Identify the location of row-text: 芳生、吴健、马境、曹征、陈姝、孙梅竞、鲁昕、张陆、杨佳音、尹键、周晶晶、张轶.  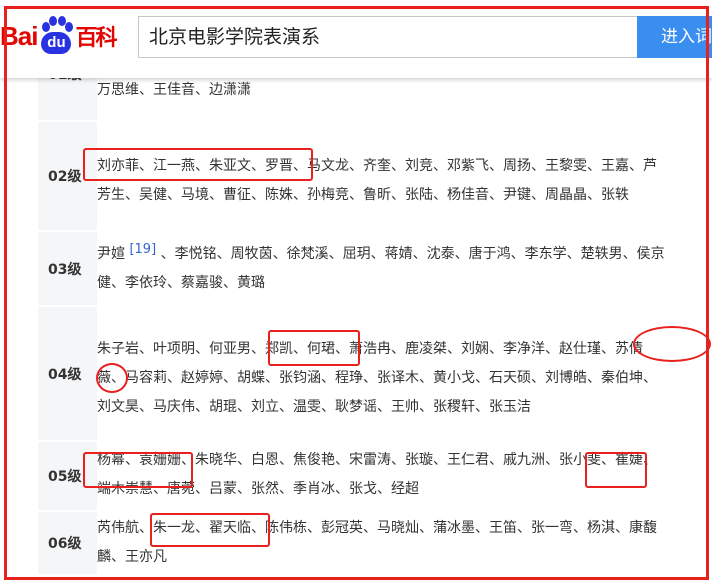
(363, 195).